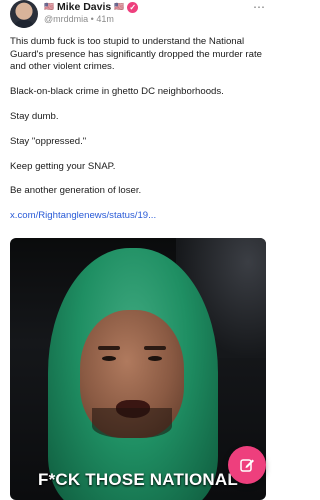 The height and width of the screenshot is (500, 320). I want to click on post-header: 🇺🇸 Mike Davis 🇺🇸 ✓ @mrddmia • 41m ⋯, so click(138, 15).